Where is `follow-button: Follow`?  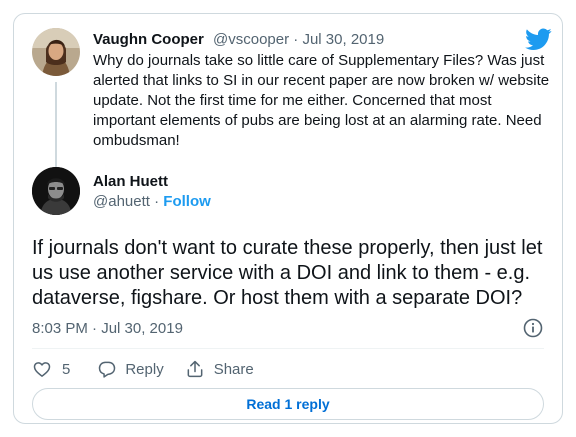 follow-button: Follow is located at coordinates (187, 201).